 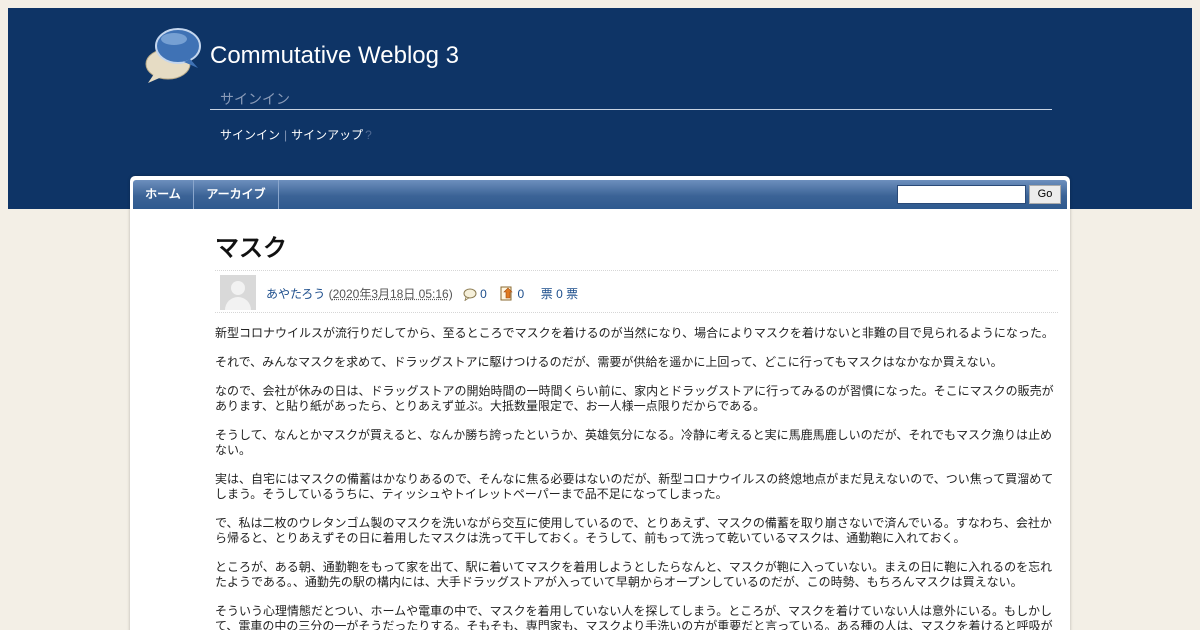 What do you see at coordinates (483, 294) in the screenshot?
I see `comment-count: 0` at bounding box center [483, 294].